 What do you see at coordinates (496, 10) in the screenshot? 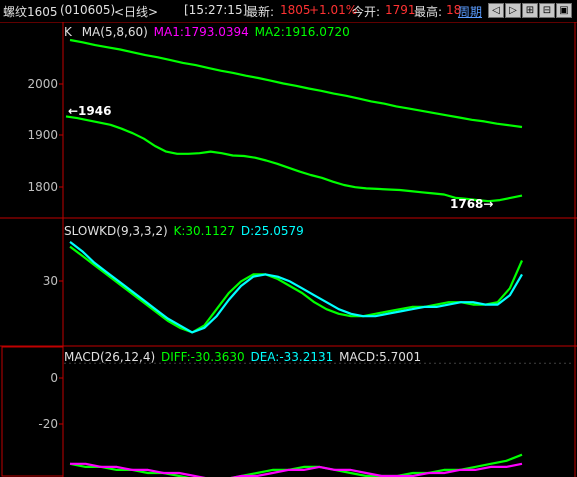
I see `prev-icon: ◁` at bounding box center [496, 10].